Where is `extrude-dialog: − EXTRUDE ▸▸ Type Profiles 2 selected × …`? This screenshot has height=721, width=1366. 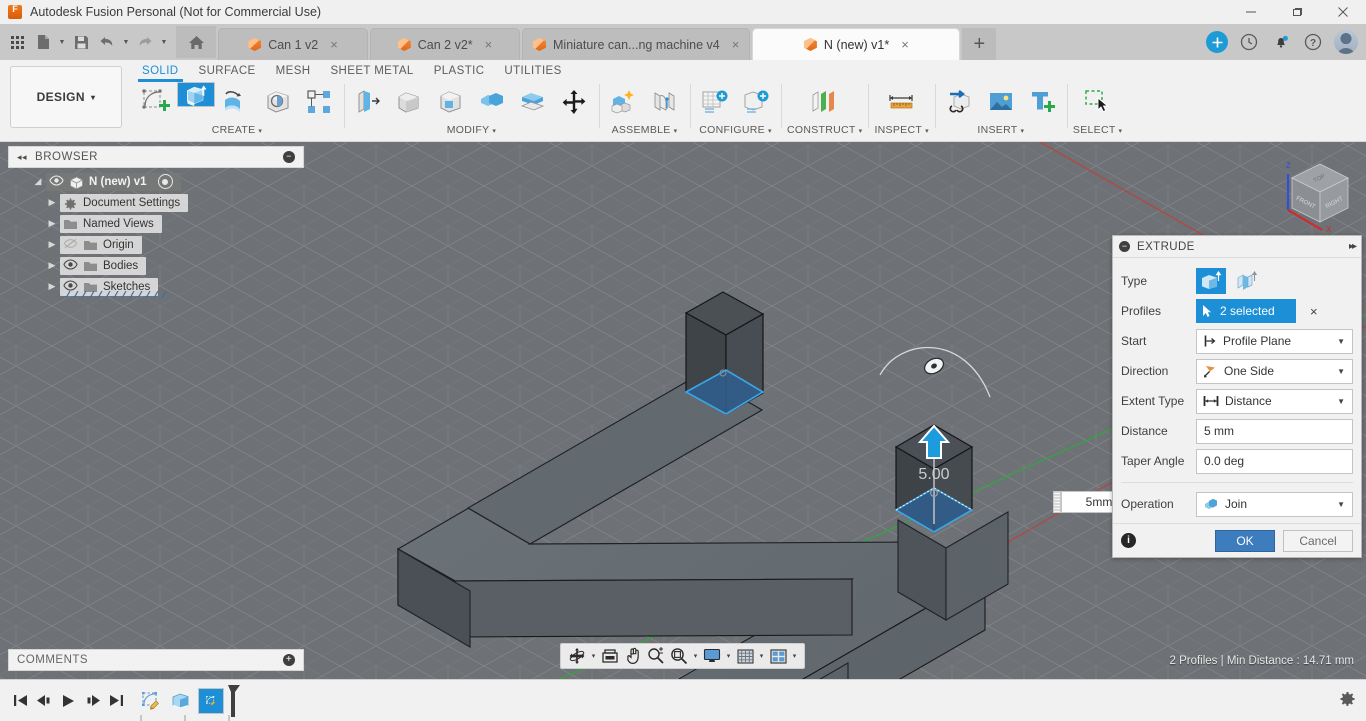 extrude-dialog: − EXTRUDE ▸▸ Type Profiles 2 selected × … is located at coordinates (1237, 396).